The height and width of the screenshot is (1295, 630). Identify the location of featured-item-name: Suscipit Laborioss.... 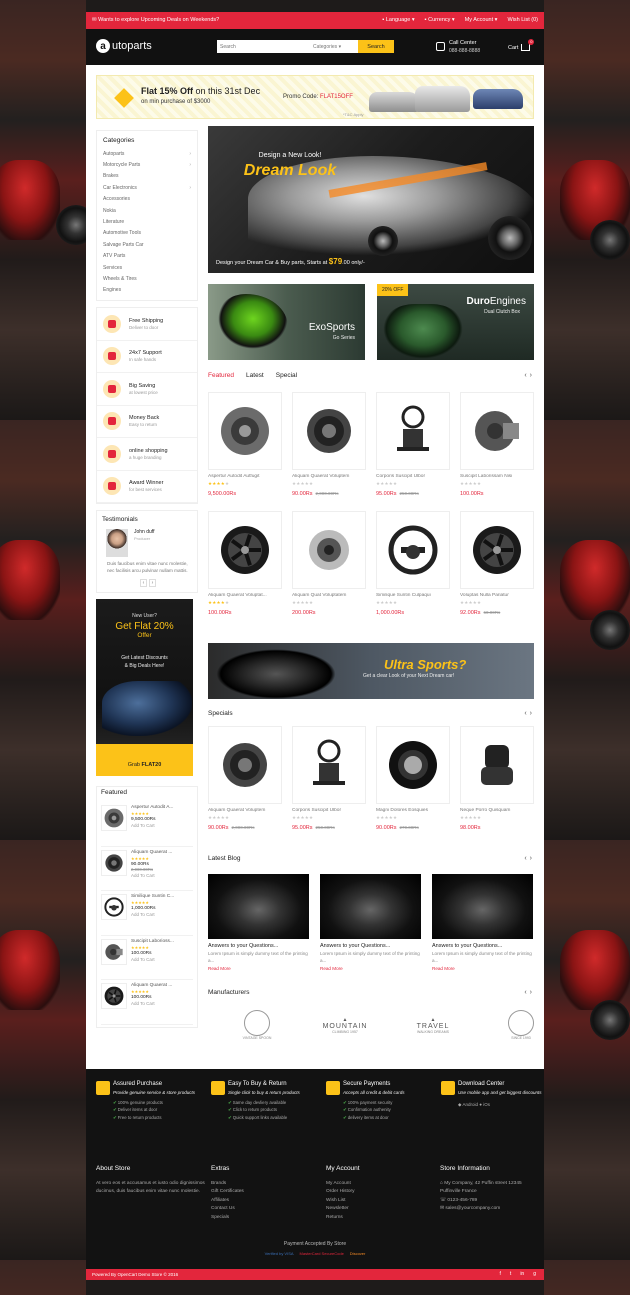
(152, 941).